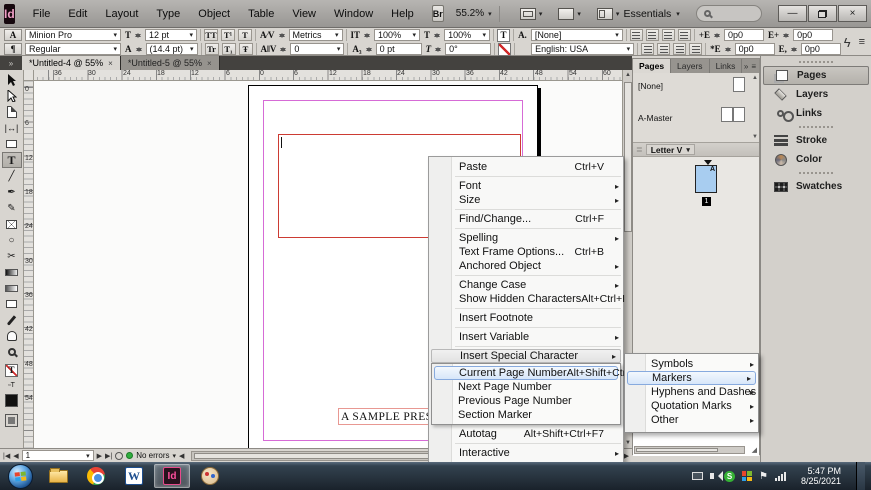  What do you see at coordinates (636, 35) in the screenshot?
I see `align-left-button` at bounding box center [636, 35].